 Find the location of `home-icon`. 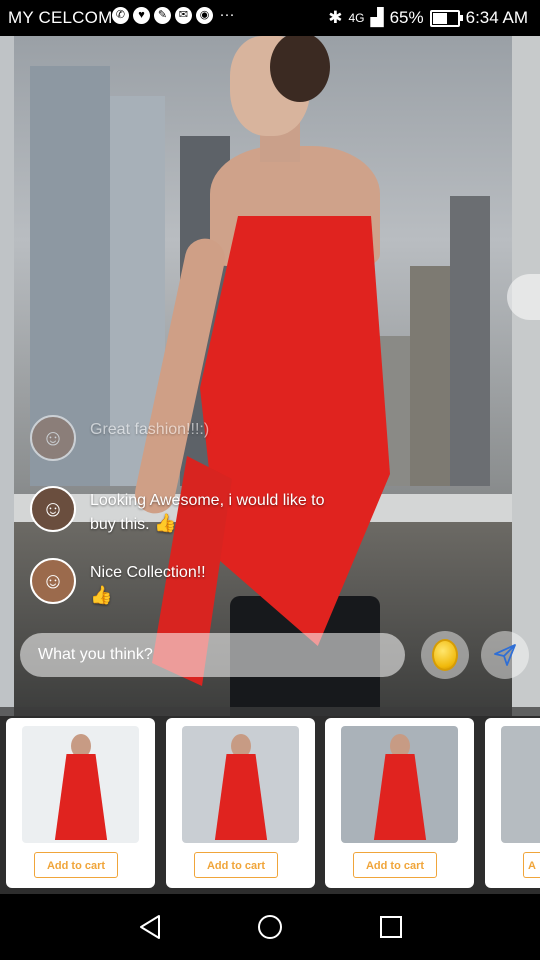

home-icon is located at coordinates (270, 927).